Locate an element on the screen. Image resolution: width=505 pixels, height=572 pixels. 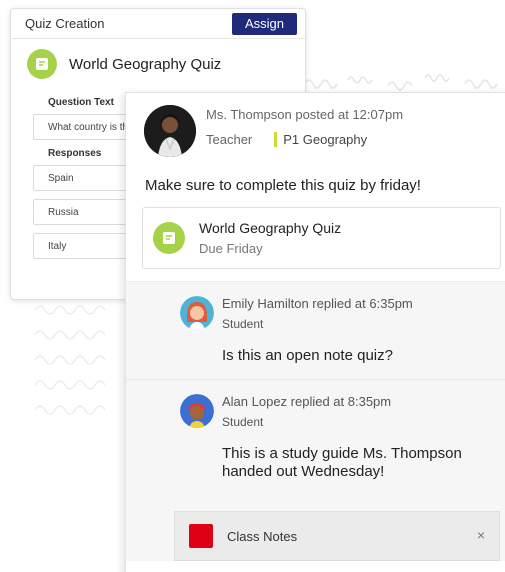
quiz-title-row: World Geography Quiz is located at coordinates (158, 64).